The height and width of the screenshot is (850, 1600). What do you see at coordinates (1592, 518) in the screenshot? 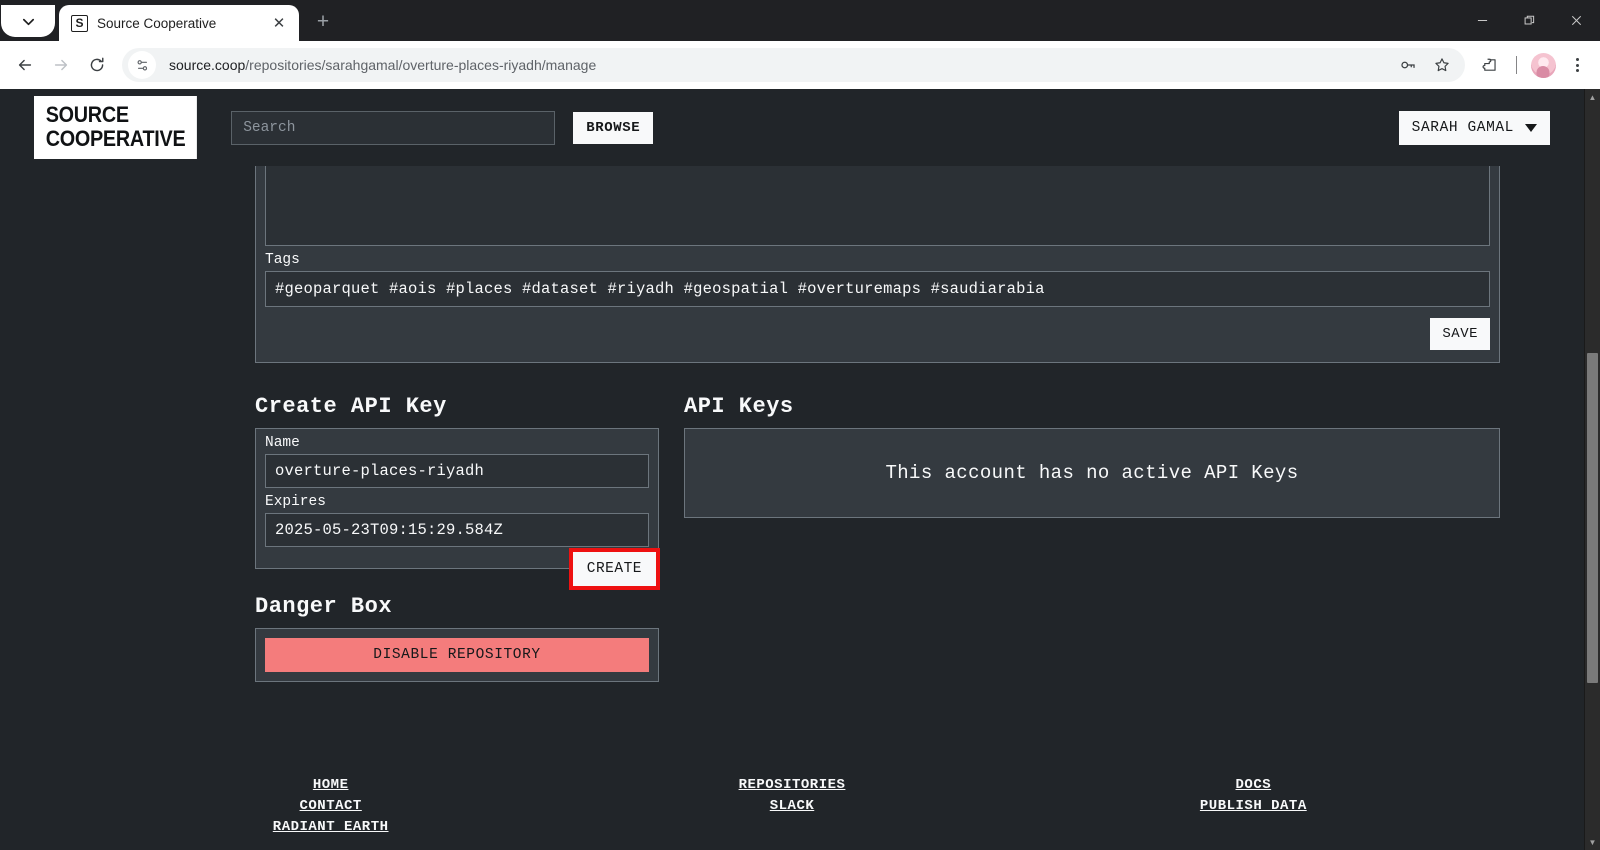
I see `scrollbar-thumb` at bounding box center [1592, 518].